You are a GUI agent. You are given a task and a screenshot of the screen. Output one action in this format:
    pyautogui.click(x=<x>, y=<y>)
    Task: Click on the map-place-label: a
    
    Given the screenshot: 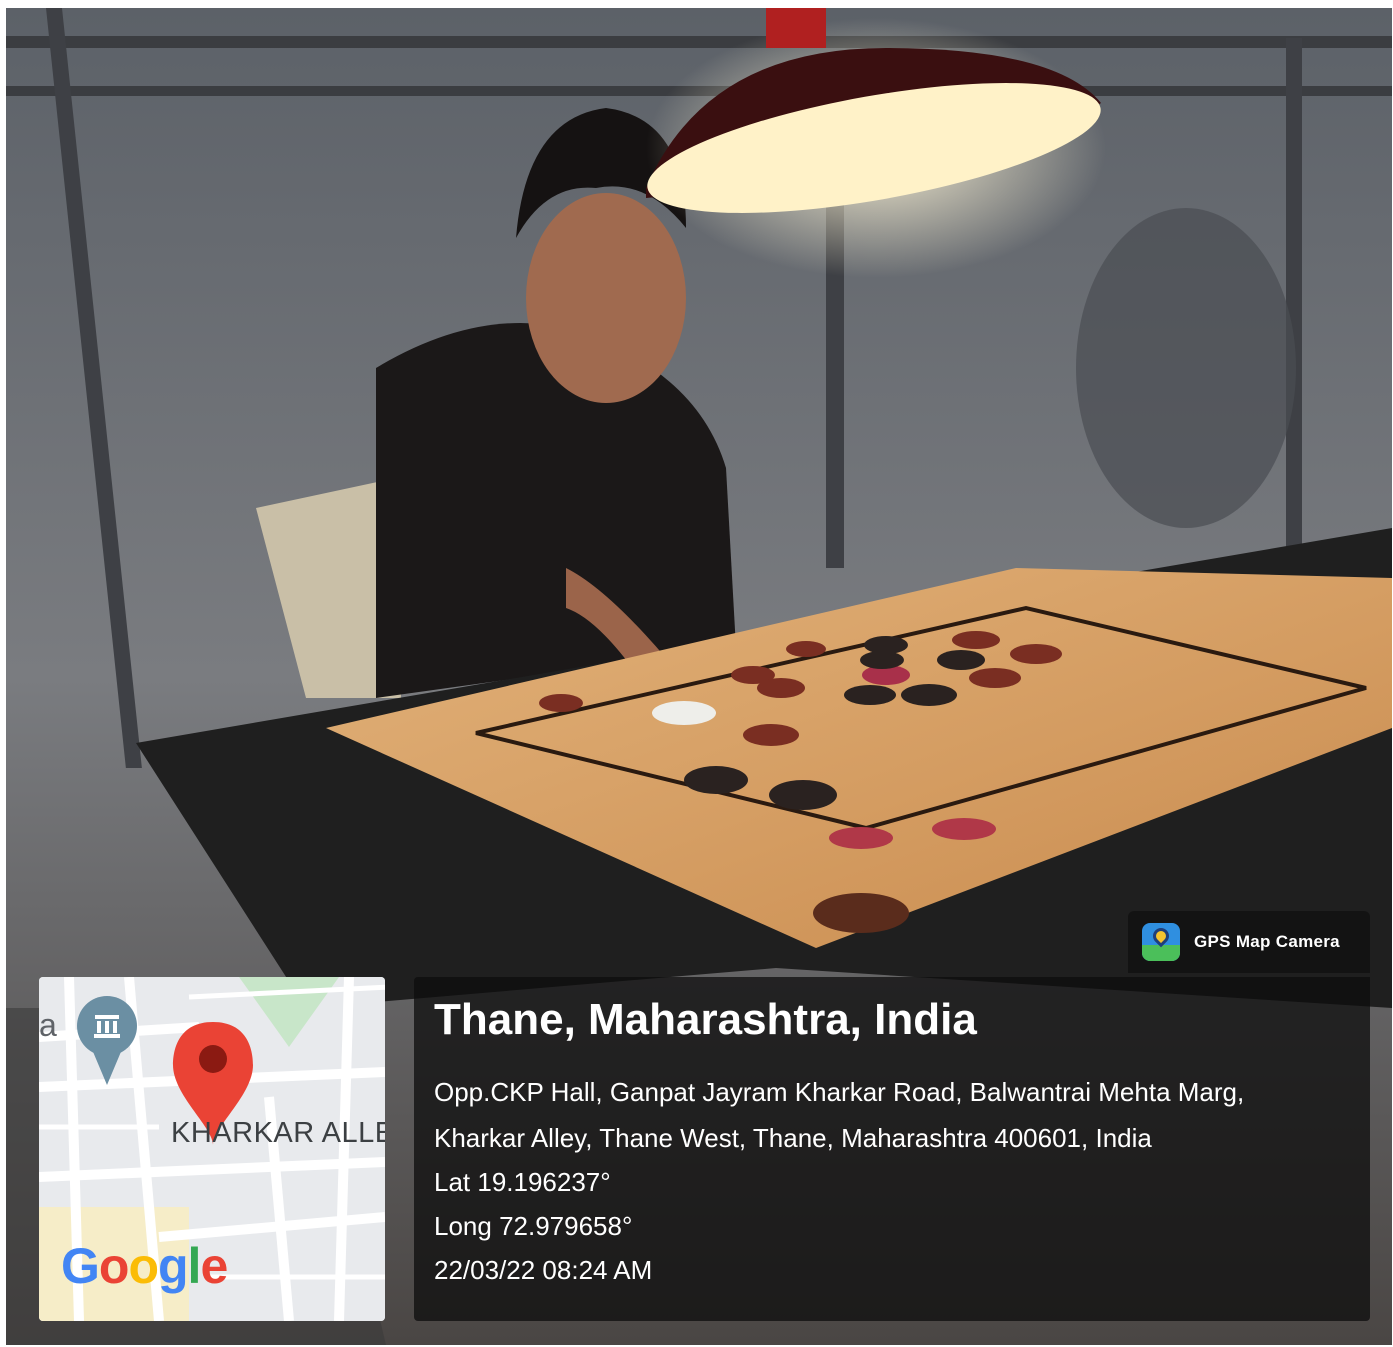 What is the action you would take?
    pyautogui.click(x=48, y=1025)
    